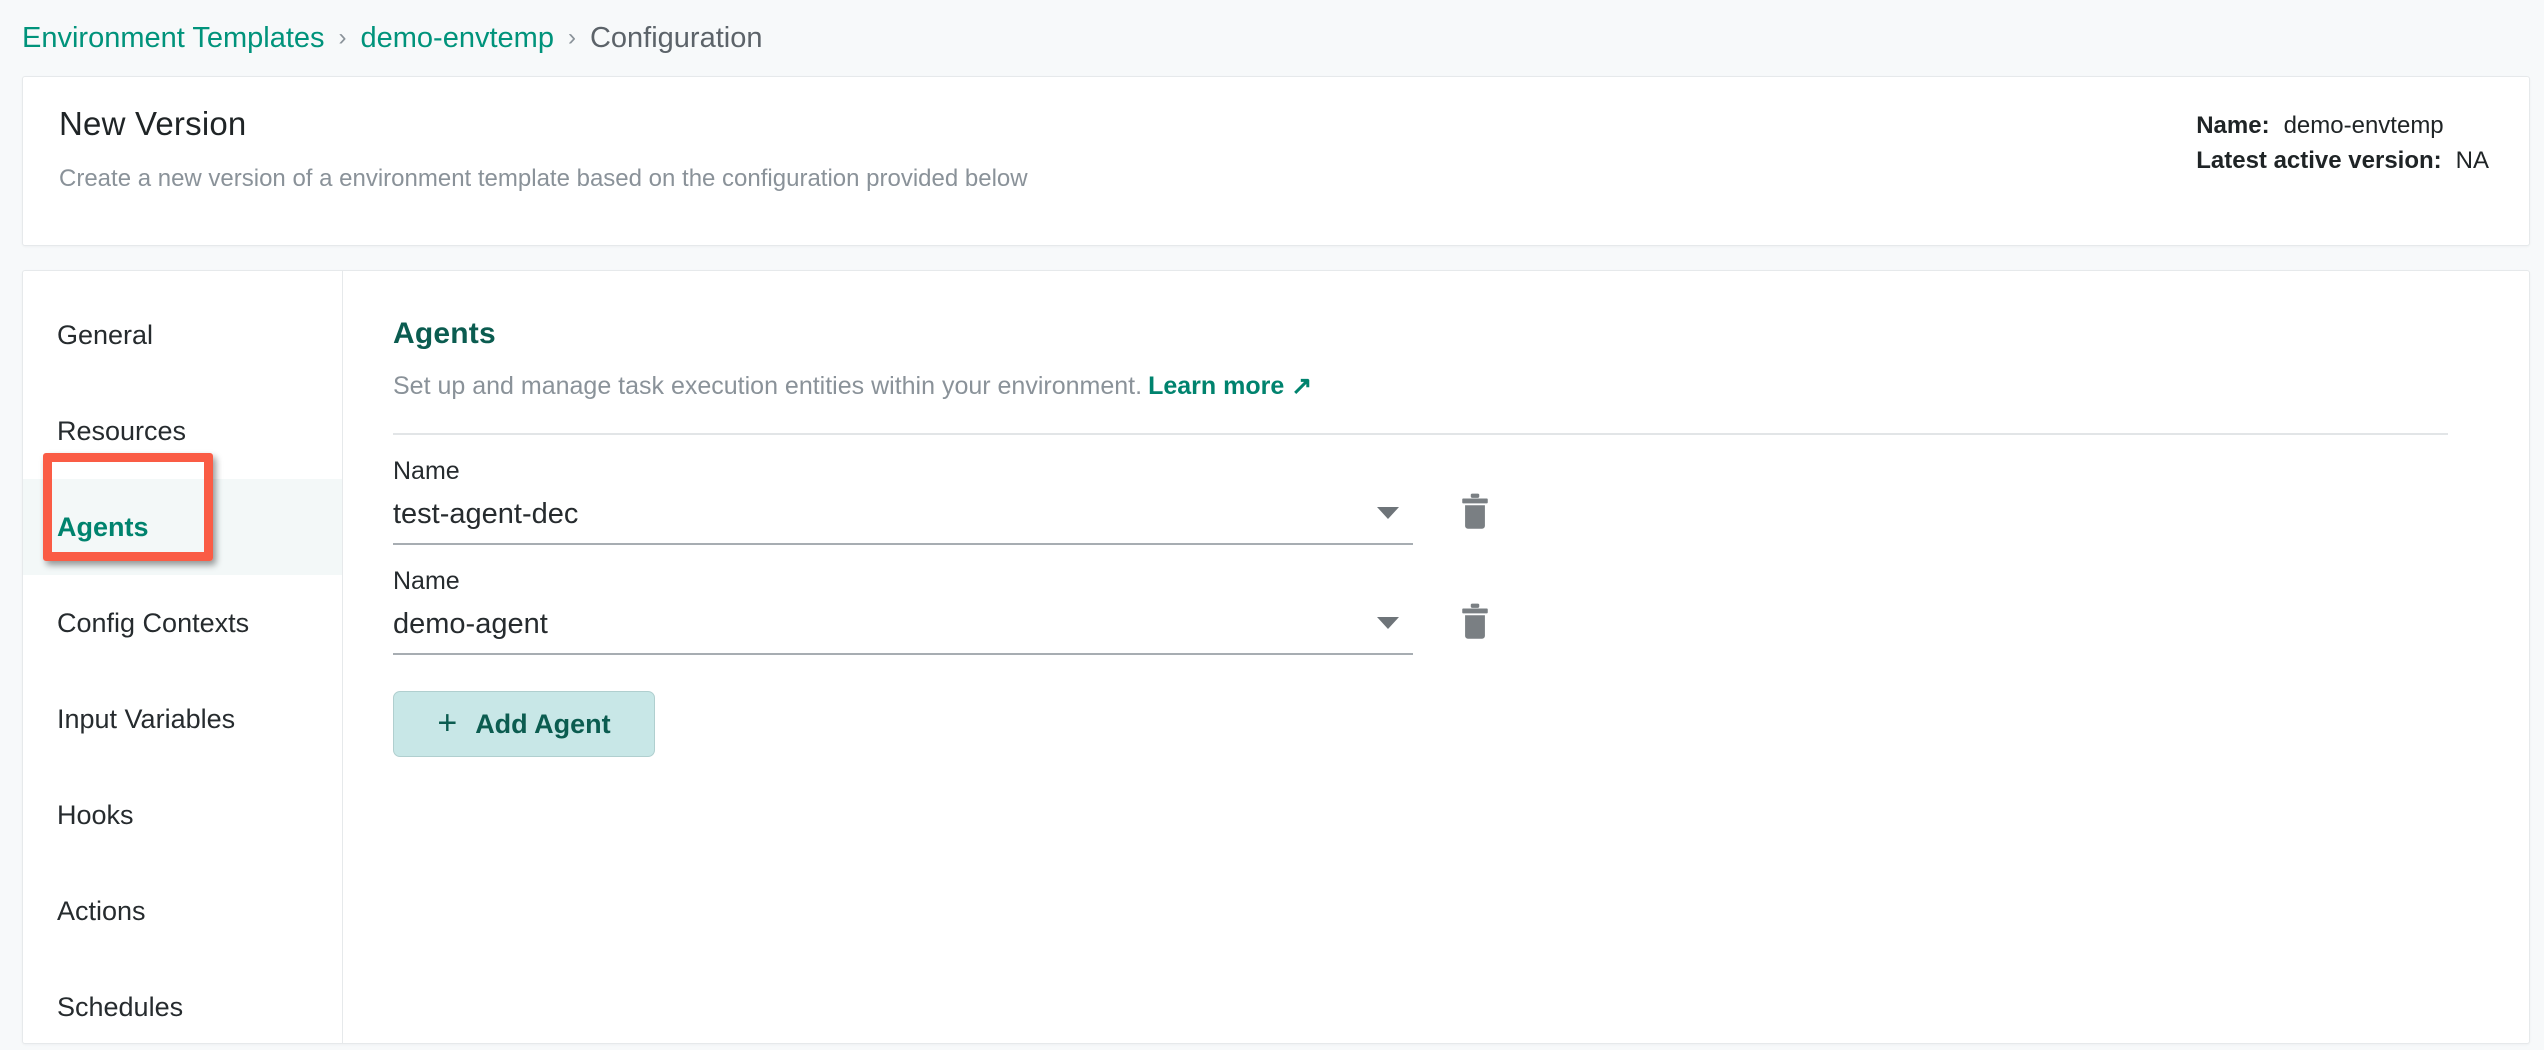 This screenshot has width=2544, height=1050. I want to click on learn-more-link: Learn more ↗, so click(1230, 386).